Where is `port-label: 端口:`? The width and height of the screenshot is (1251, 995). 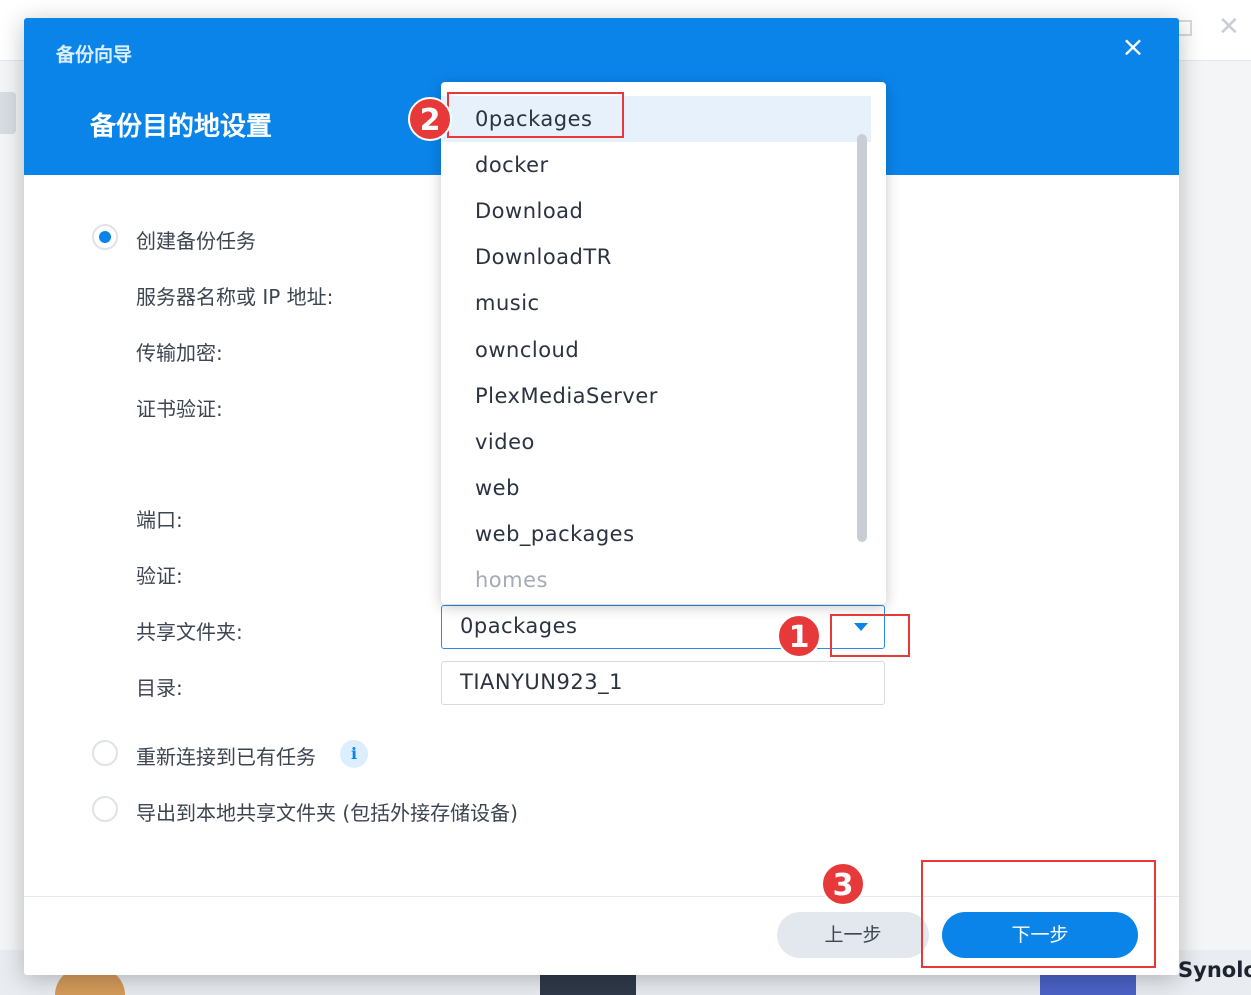 port-label: 端口: is located at coordinates (159, 520).